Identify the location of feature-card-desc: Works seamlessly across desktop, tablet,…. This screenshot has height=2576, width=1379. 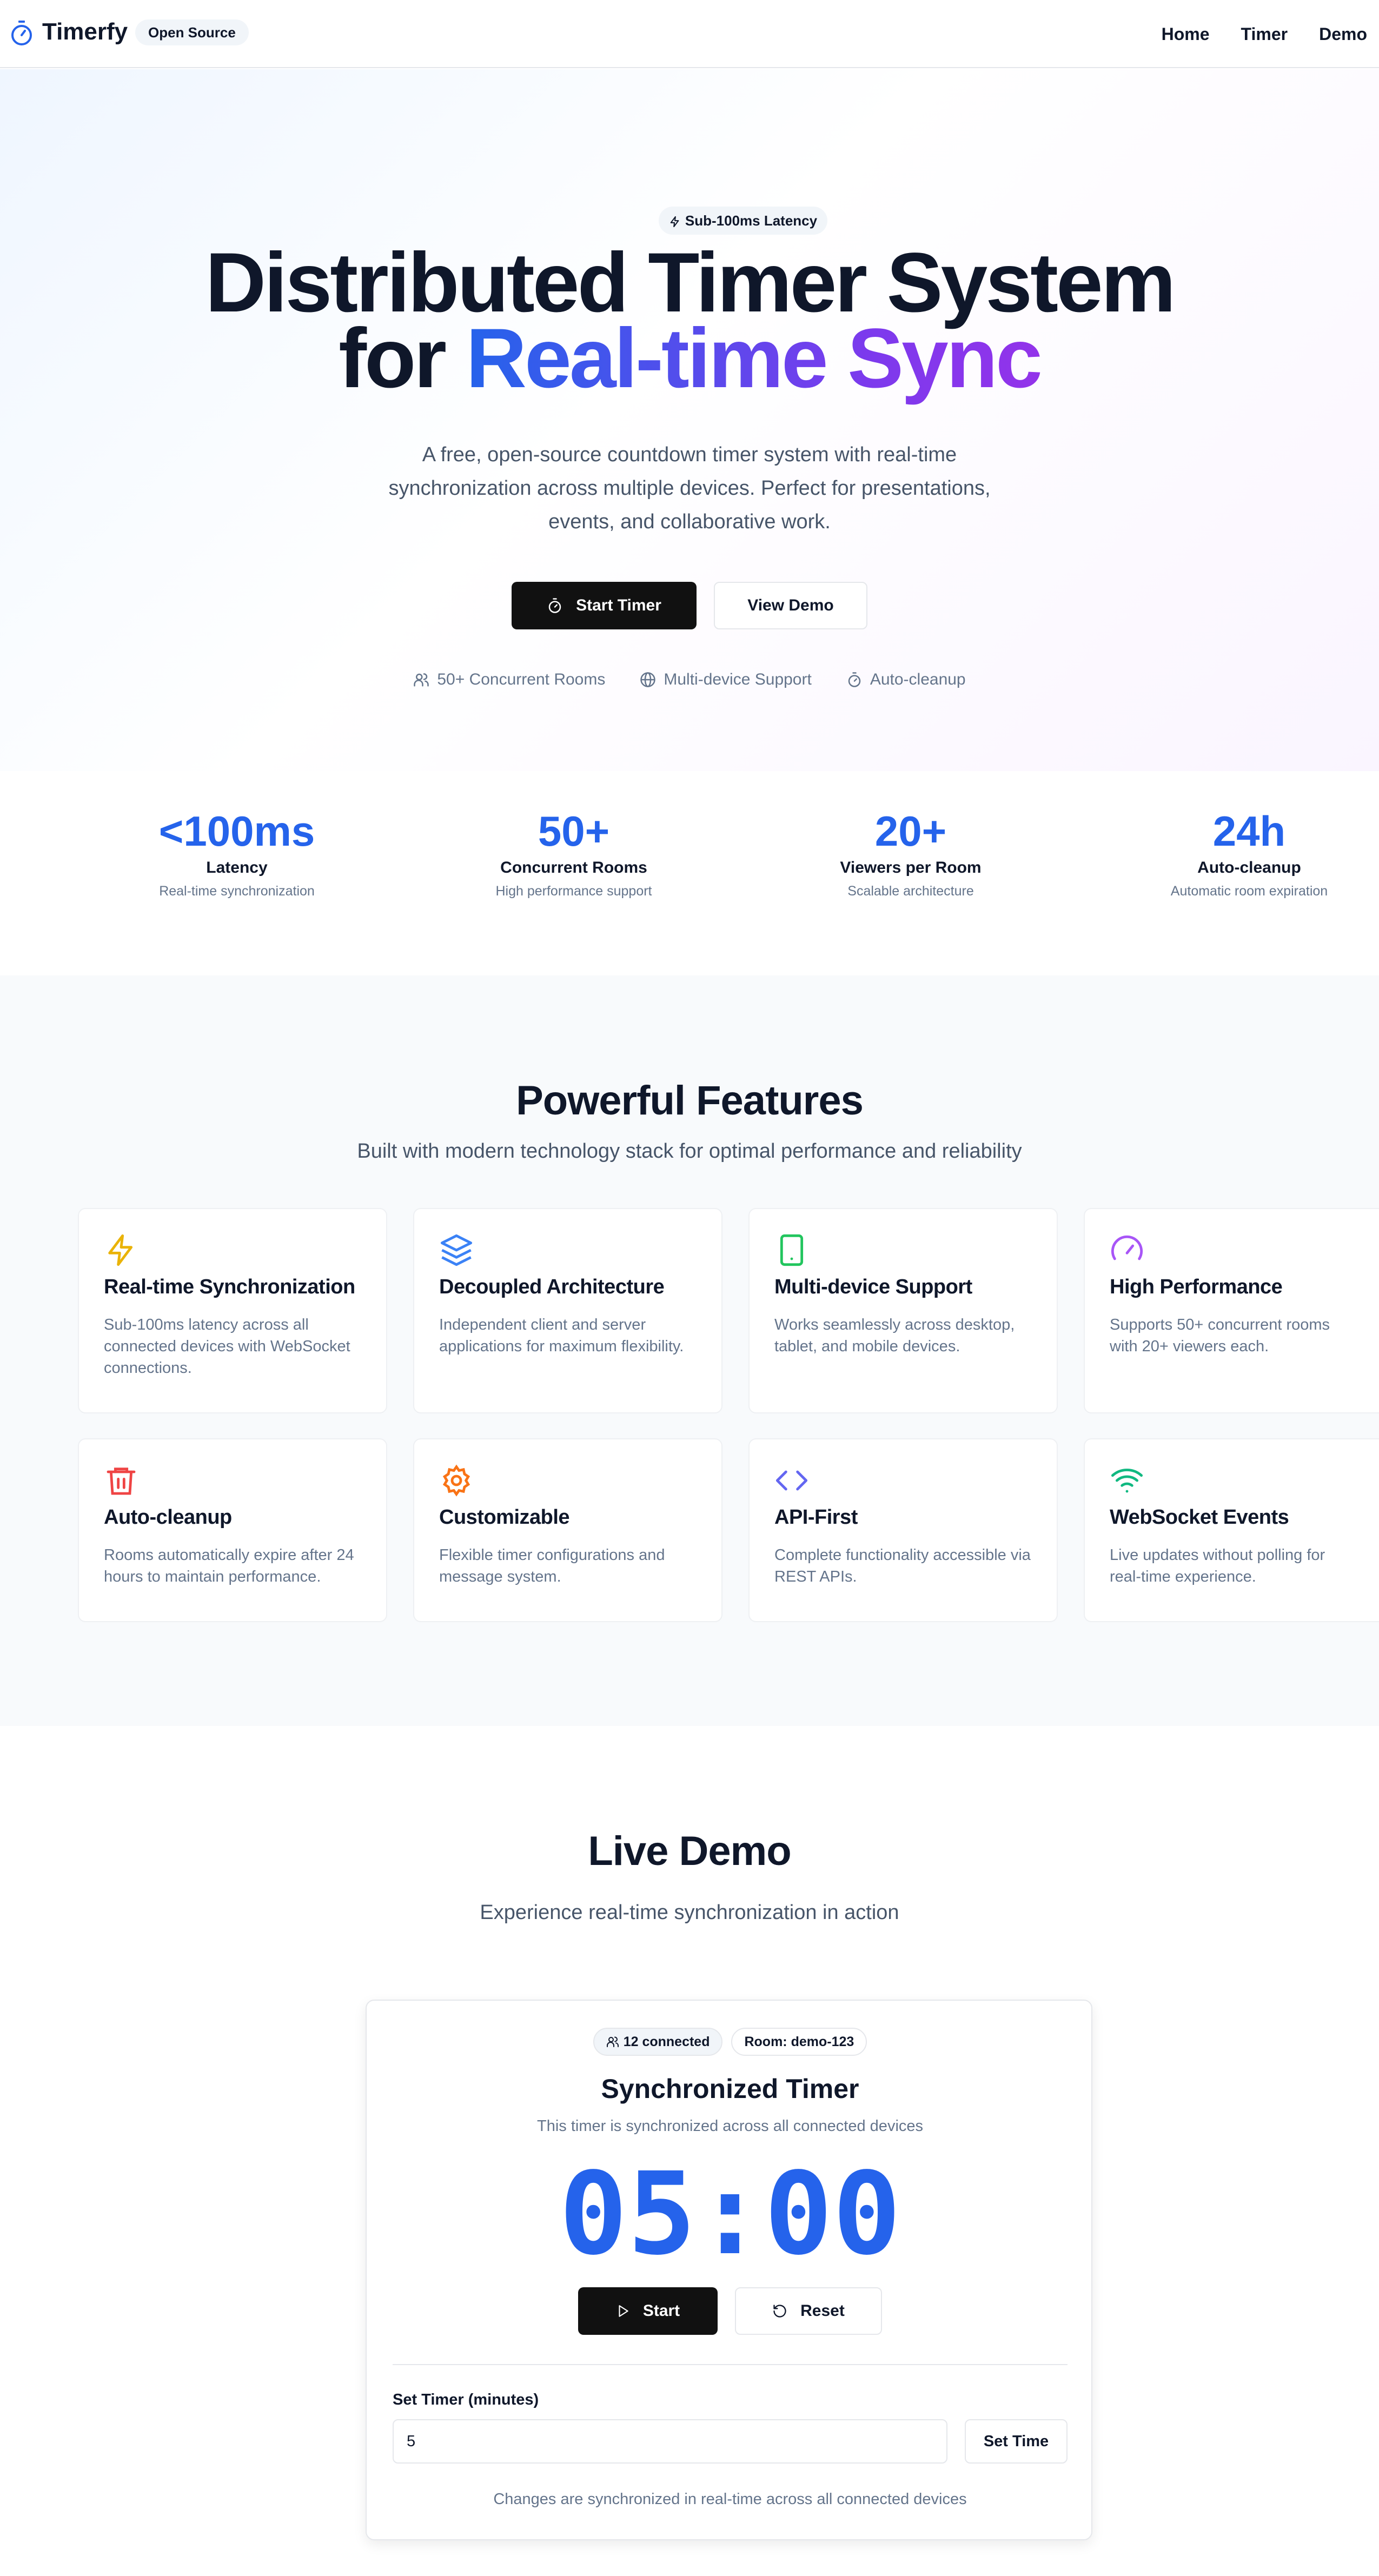
(894, 1335).